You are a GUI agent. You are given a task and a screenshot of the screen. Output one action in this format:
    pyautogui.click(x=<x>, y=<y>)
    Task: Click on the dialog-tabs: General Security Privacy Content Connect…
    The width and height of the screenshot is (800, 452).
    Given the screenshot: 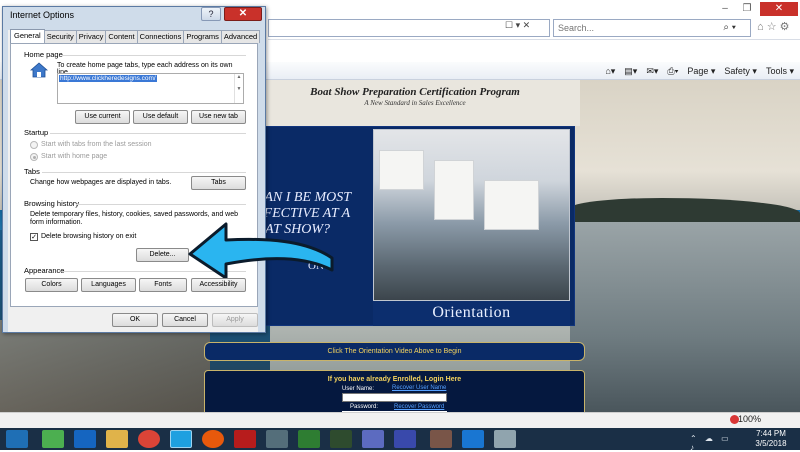 What is the action you would take?
    pyautogui.click(x=135, y=36)
    